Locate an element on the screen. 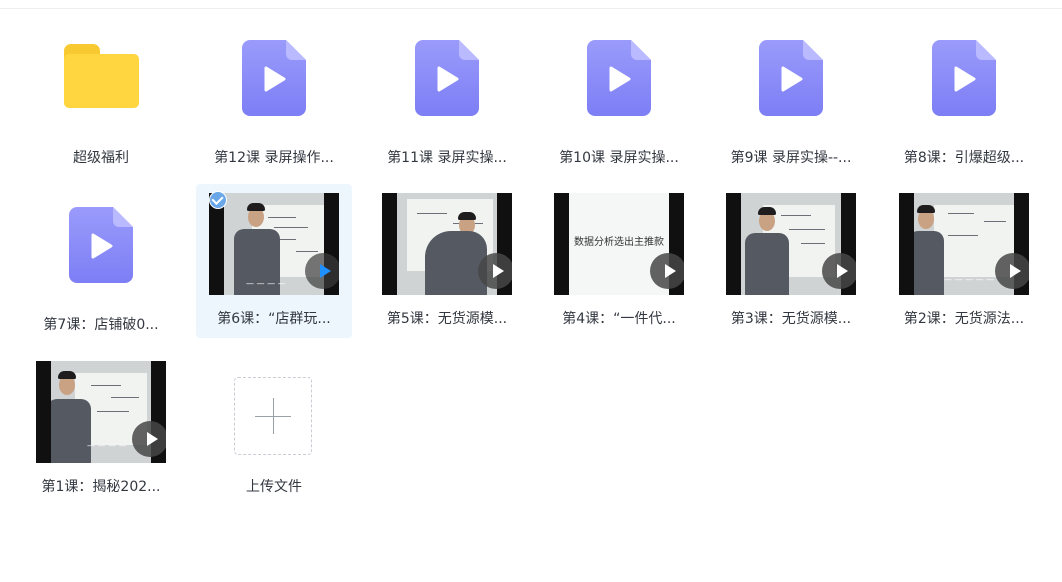 This screenshot has width=1062, height=582. video-thumbnail: 数据分析选出主推款 is located at coordinates (619, 244).